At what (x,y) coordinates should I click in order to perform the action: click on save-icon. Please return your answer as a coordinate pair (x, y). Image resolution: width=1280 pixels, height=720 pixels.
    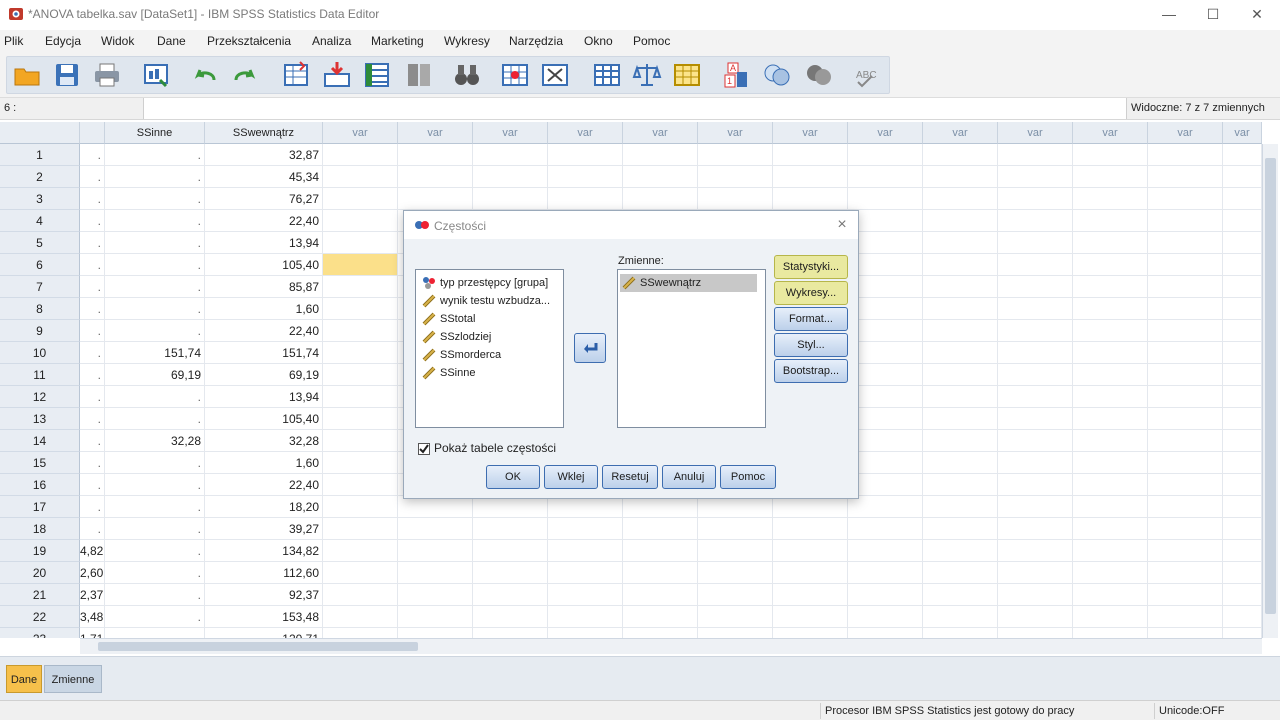
    Looking at the image, I should click on (67, 75).